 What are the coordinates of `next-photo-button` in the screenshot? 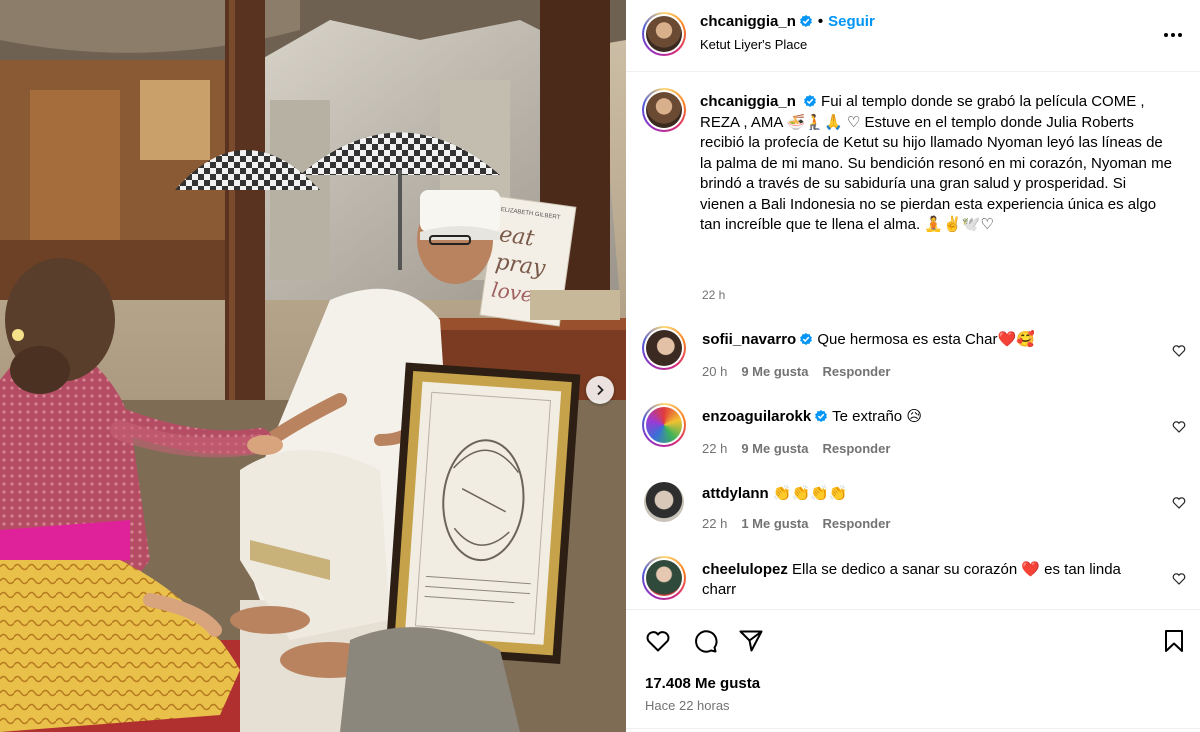 It's located at (600, 390).